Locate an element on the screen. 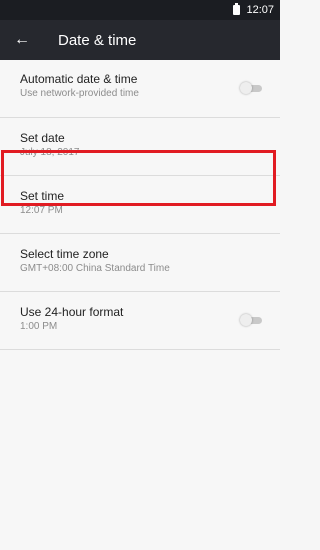 This screenshot has height=550, width=320. setting-title: Automatic date & time is located at coordinates (79, 79).